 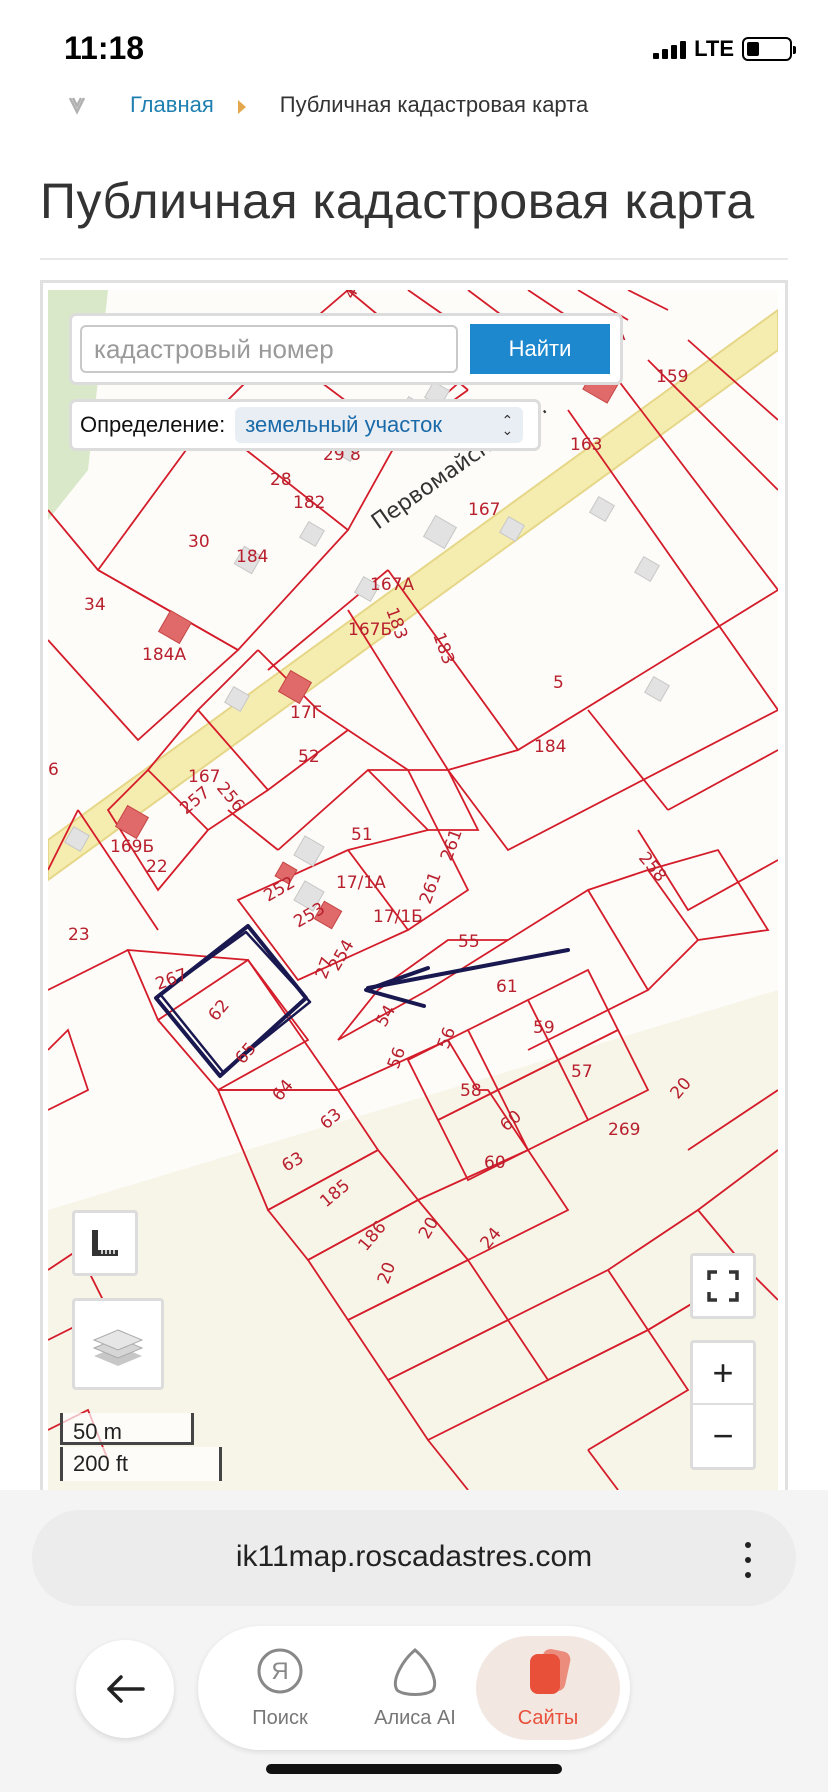 I want to click on search-panel: Найти, so click(x=346, y=349).